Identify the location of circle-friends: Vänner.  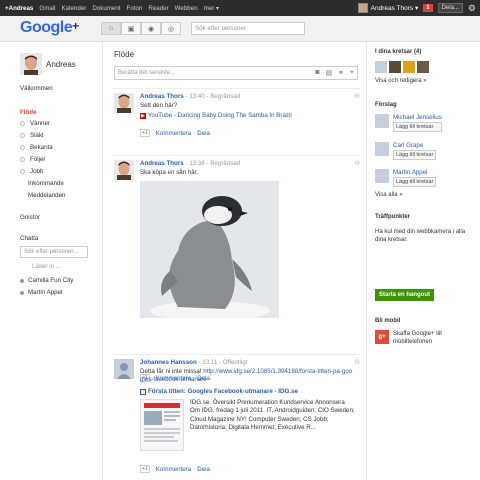
(35, 123).